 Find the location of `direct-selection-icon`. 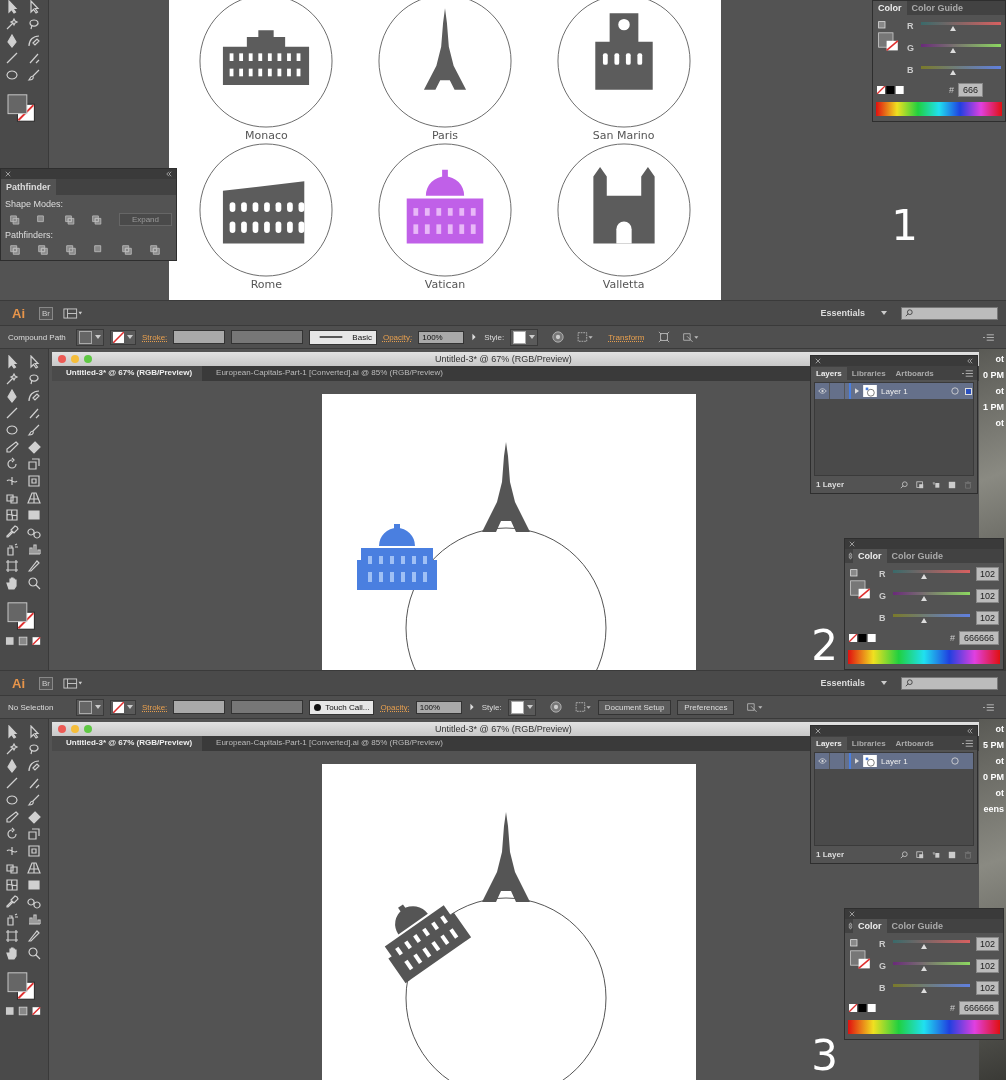

direct-selection-icon is located at coordinates (34, 7).